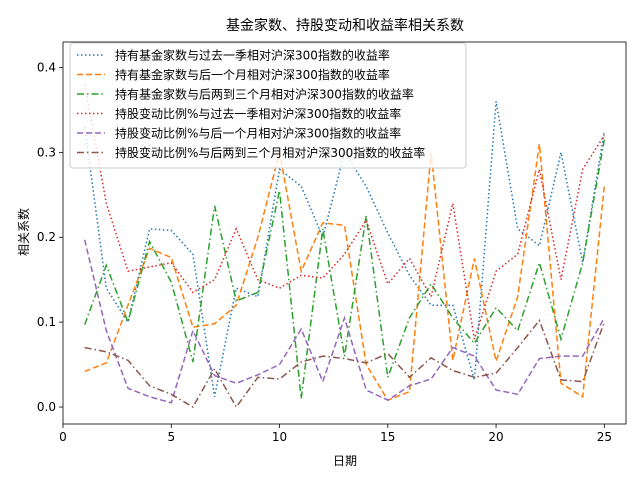 The image size is (640, 480). What do you see at coordinates (604, 437) in the screenshot?
I see `x-tick-label: 25` at bounding box center [604, 437].